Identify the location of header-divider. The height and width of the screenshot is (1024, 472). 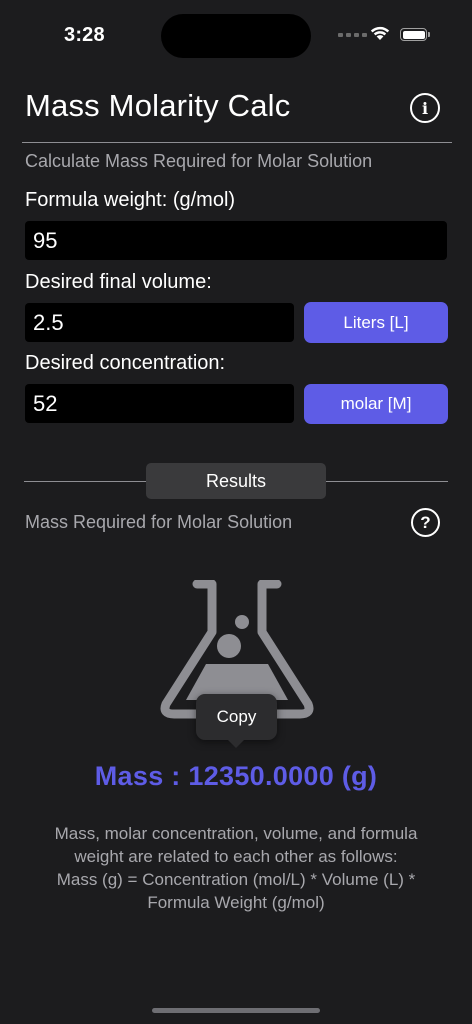
(237, 142).